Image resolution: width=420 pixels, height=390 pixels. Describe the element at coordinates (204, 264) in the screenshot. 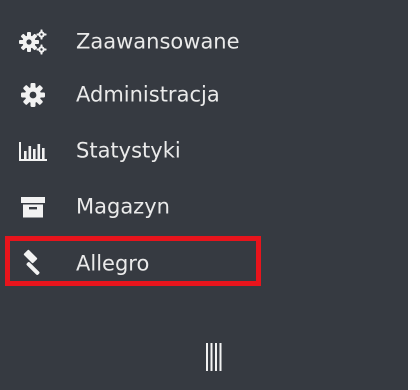

I see `sidebar-item-allegro: Allegro` at that location.